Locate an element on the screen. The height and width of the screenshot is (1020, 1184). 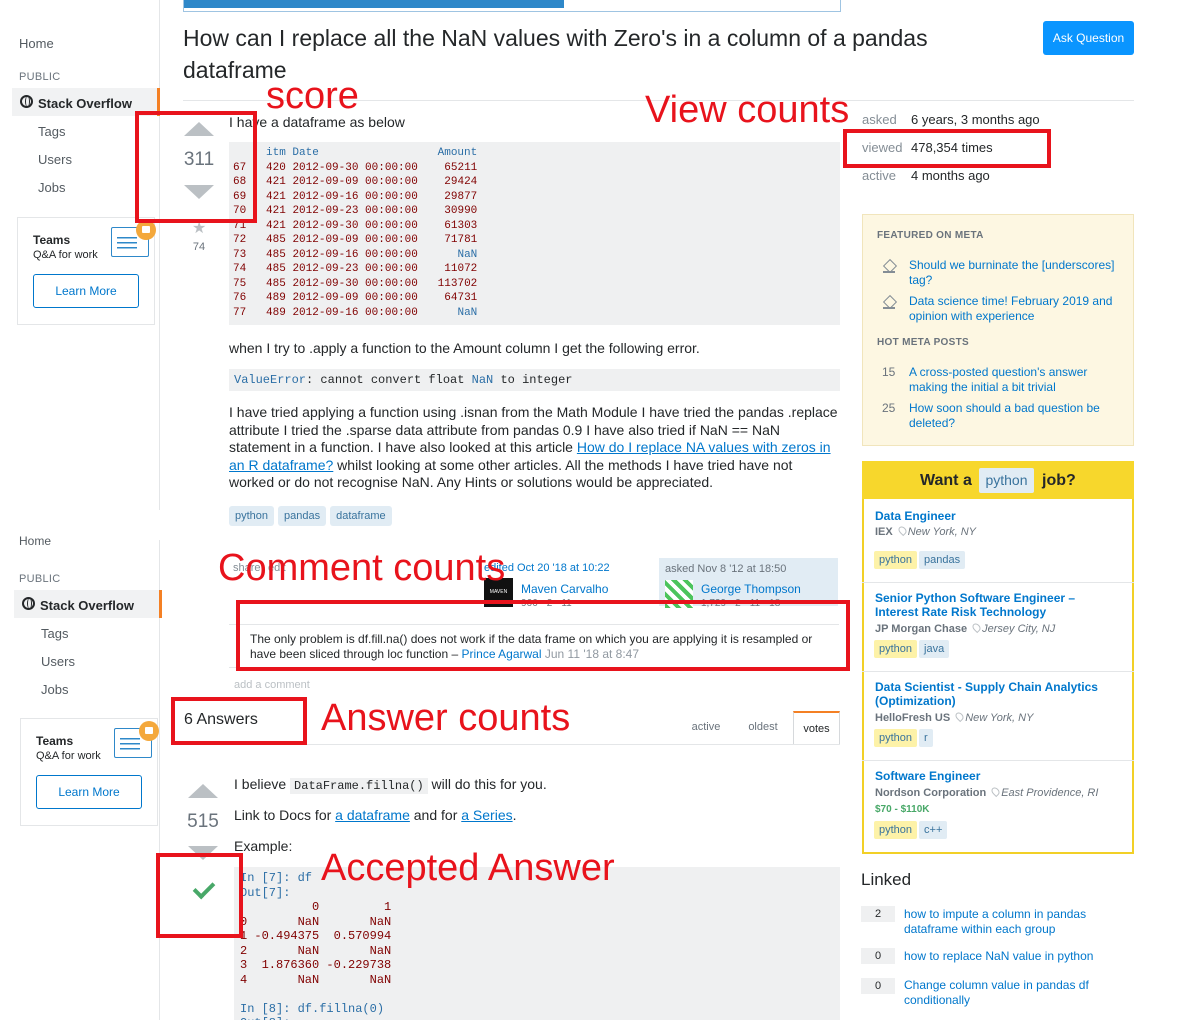
hot-meta-header: HOT META POSTS is located at coordinates (923, 342).